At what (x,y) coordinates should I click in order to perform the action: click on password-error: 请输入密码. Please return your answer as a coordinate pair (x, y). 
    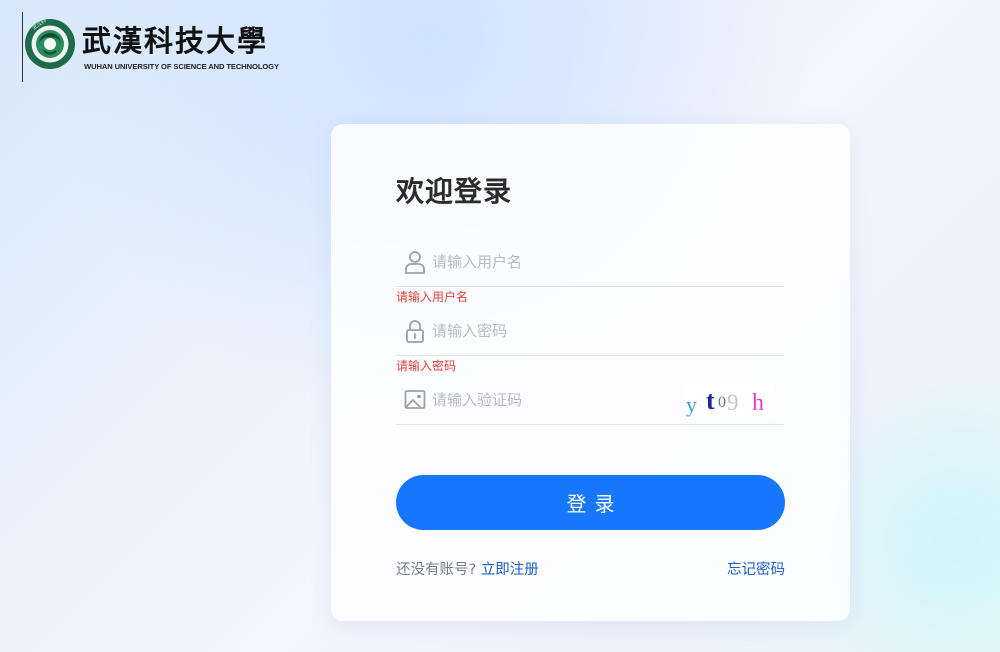
    Looking at the image, I should click on (426, 366).